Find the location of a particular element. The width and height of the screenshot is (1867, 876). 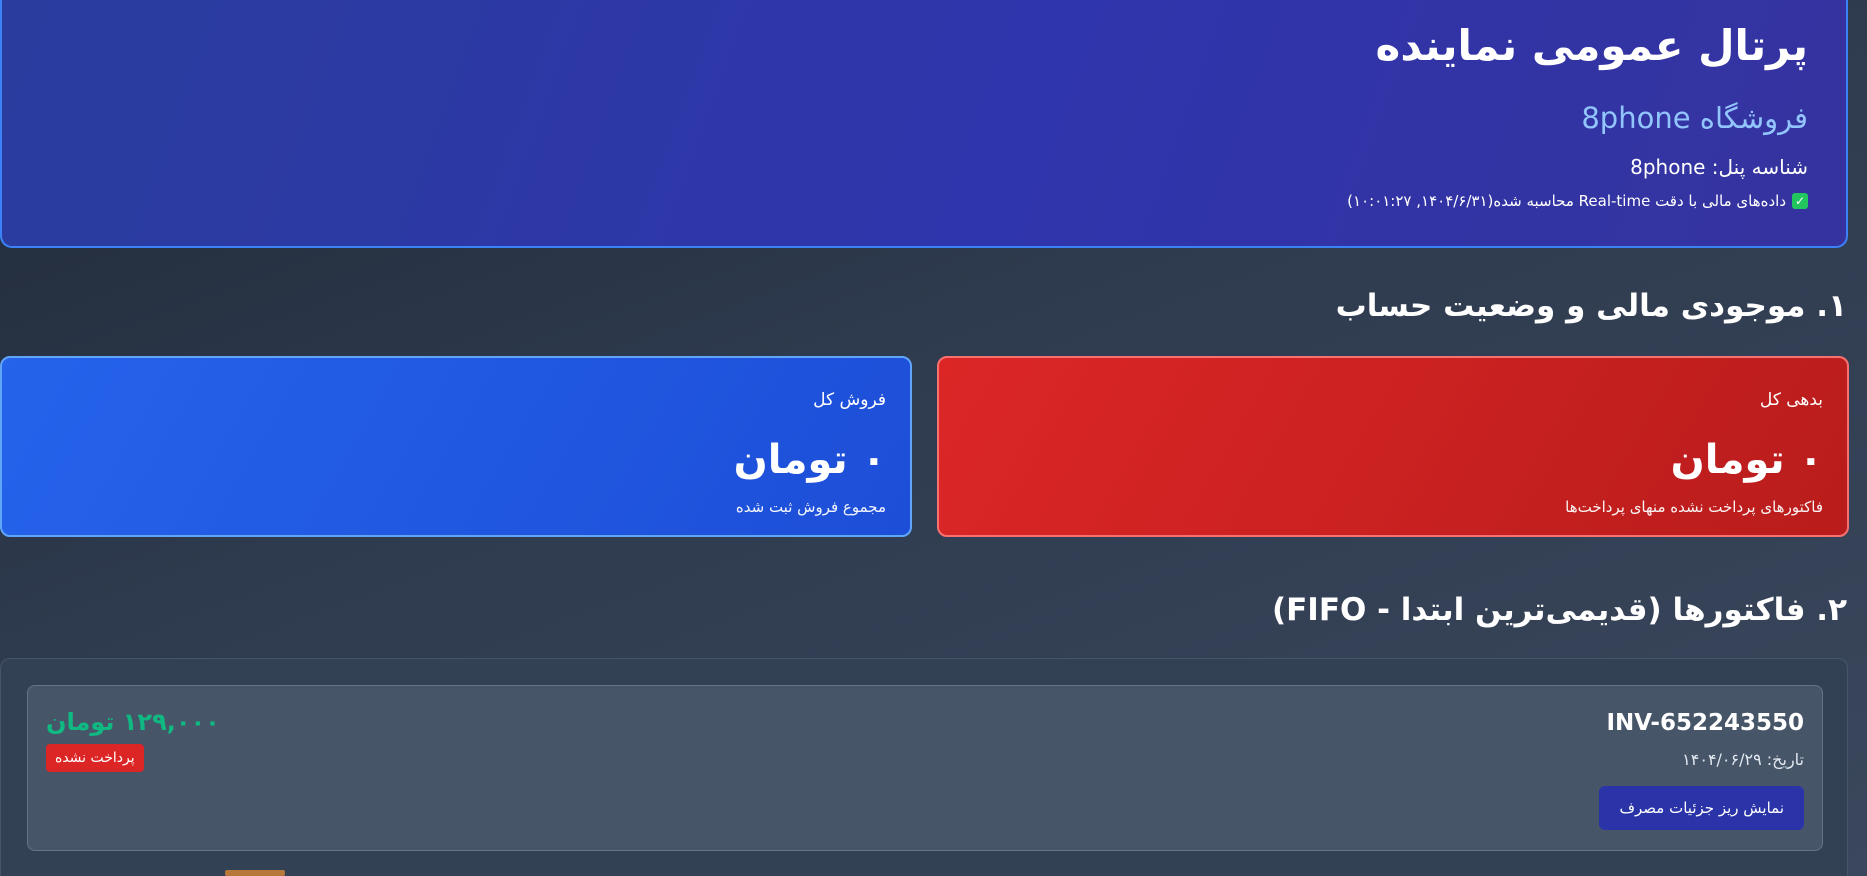

store-name: فروشگاه 8phone is located at coordinates (1694, 118).